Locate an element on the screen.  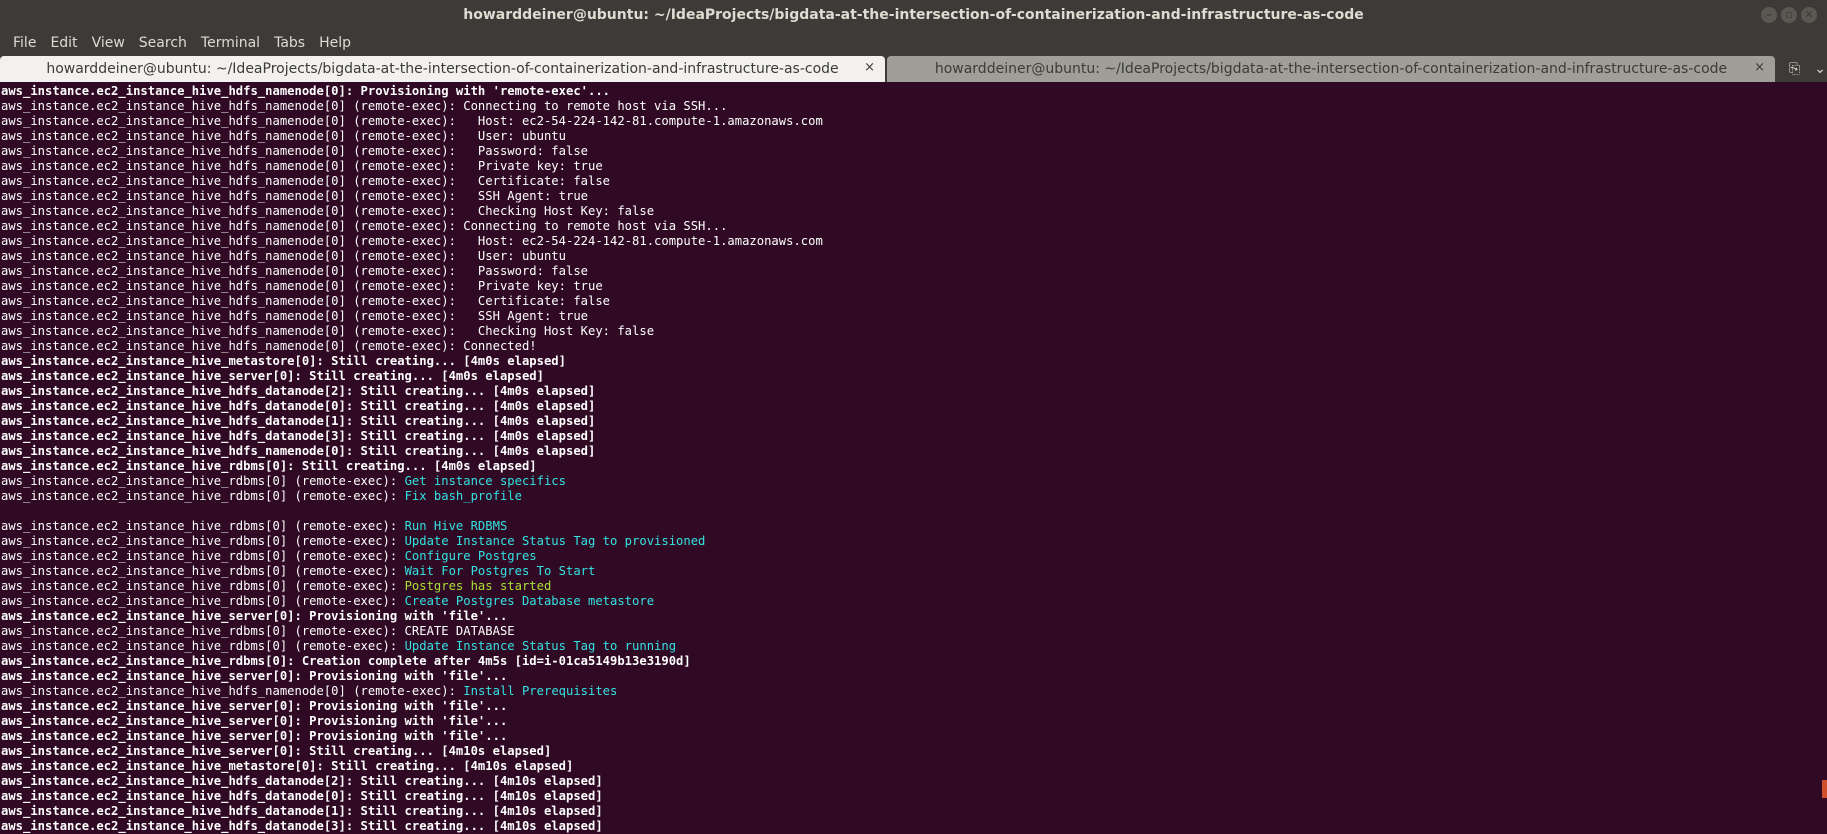
menu-edit: Edit is located at coordinates (63, 43).